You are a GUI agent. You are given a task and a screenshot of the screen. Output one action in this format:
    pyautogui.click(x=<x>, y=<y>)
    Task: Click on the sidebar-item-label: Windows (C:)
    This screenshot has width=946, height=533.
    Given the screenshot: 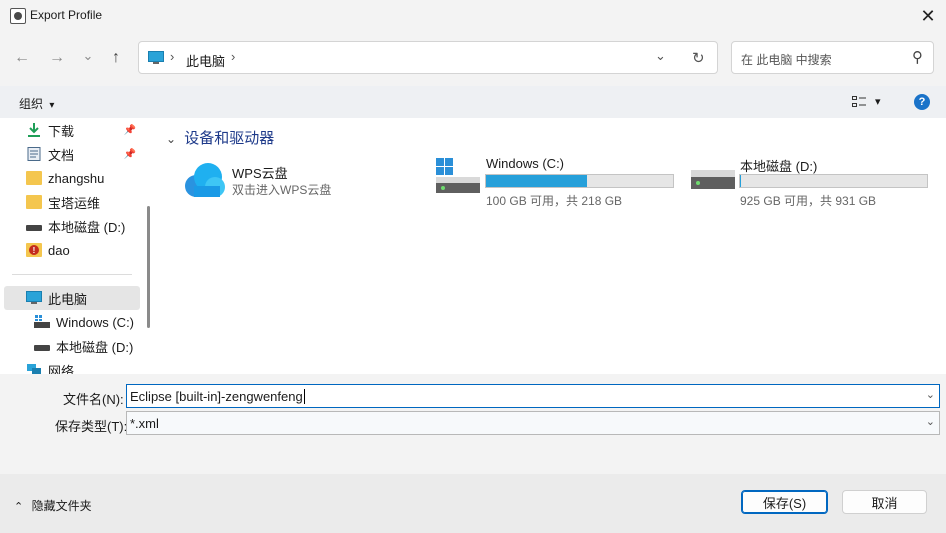 What is the action you would take?
    pyautogui.click(x=95, y=322)
    